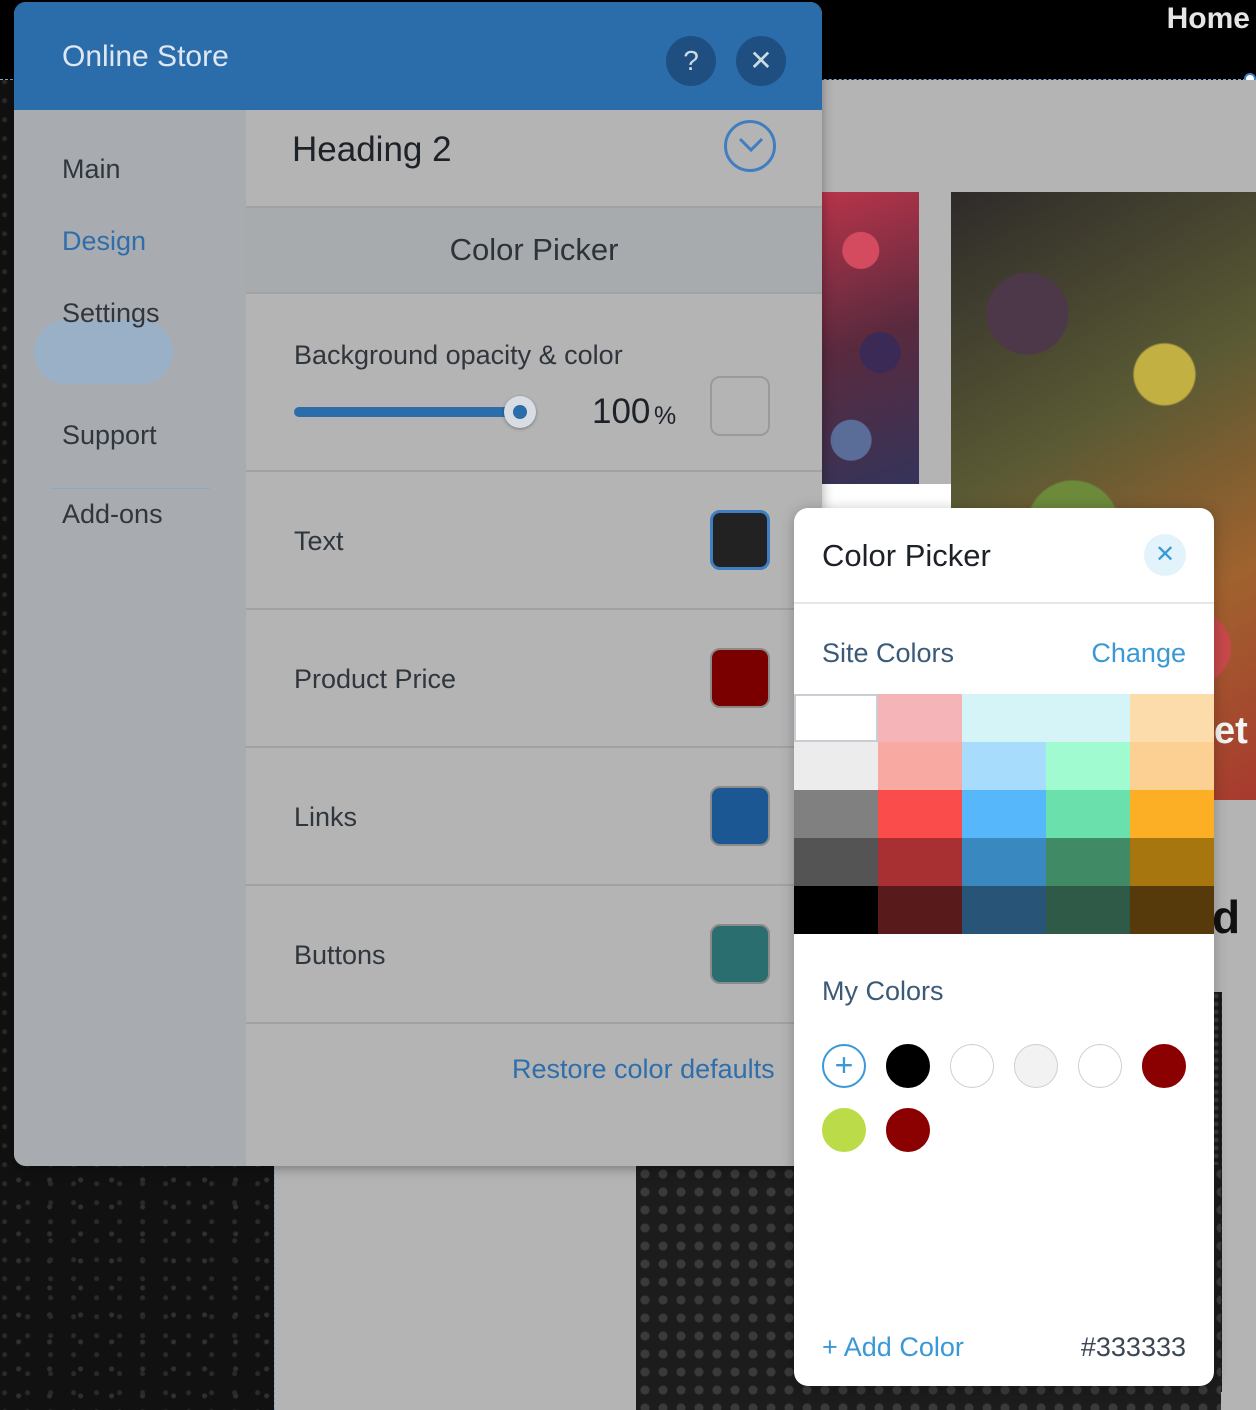  Describe the element at coordinates (1231, 731) in the screenshot. I see `site-heading-fragment: et` at that location.